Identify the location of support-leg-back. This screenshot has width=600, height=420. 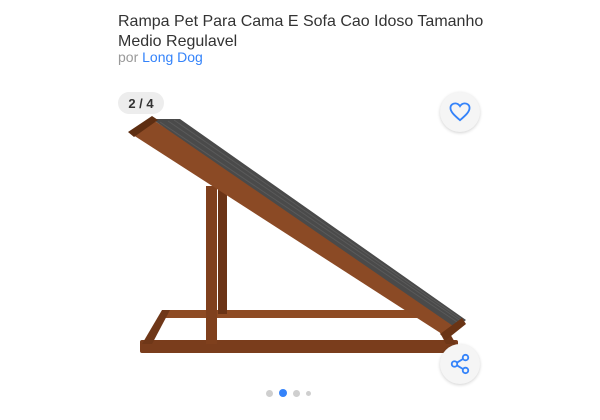
(222, 249).